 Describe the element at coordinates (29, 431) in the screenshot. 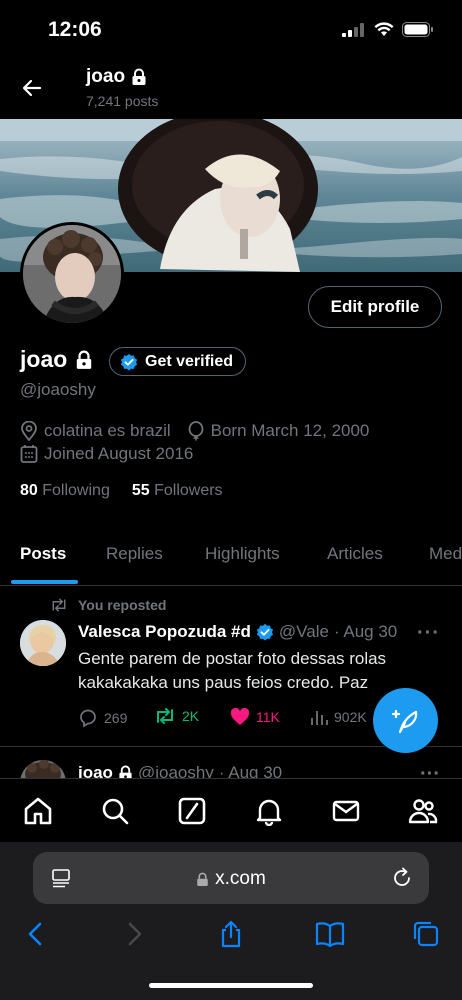

I see `location-icon` at that location.